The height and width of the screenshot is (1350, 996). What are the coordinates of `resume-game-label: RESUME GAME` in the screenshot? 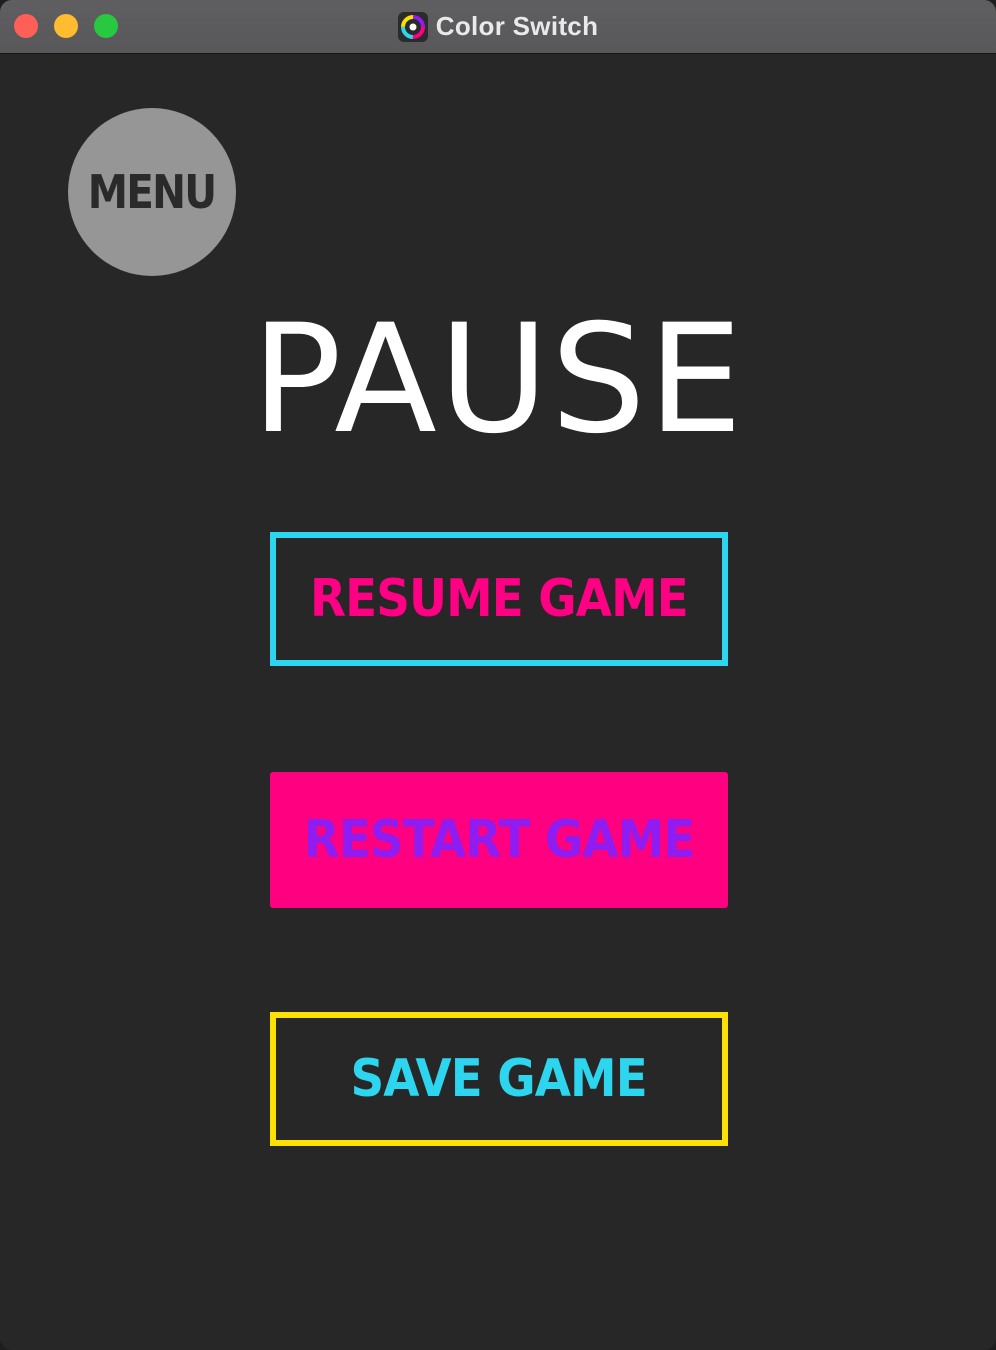 It's located at (499, 599).